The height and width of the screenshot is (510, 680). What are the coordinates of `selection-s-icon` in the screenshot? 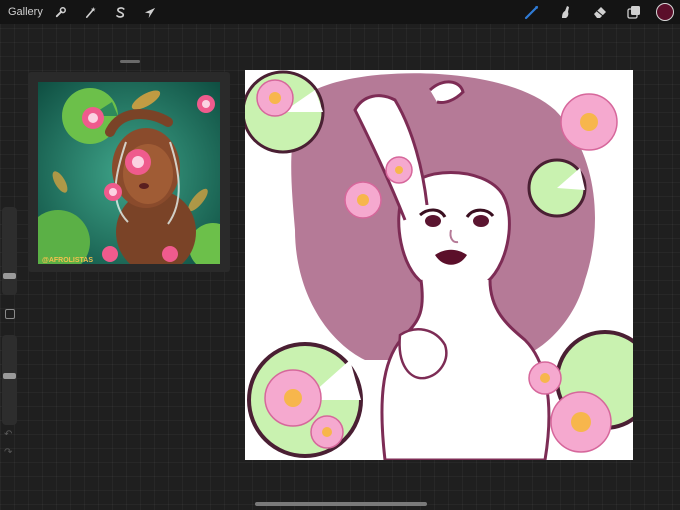 It's located at (120, 12).